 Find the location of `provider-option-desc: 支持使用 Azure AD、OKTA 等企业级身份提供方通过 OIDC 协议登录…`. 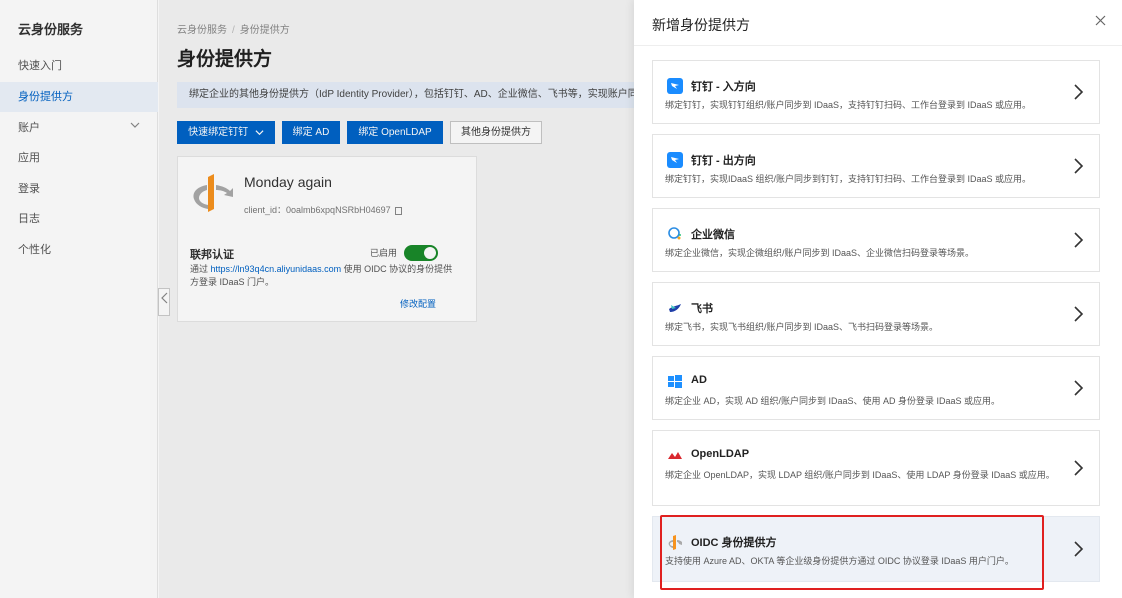

provider-option-desc: 支持使用 Azure AD、OKTA 等企业级身份提供方通过 OIDC 协议登录… is located at coordinates (839, 561).